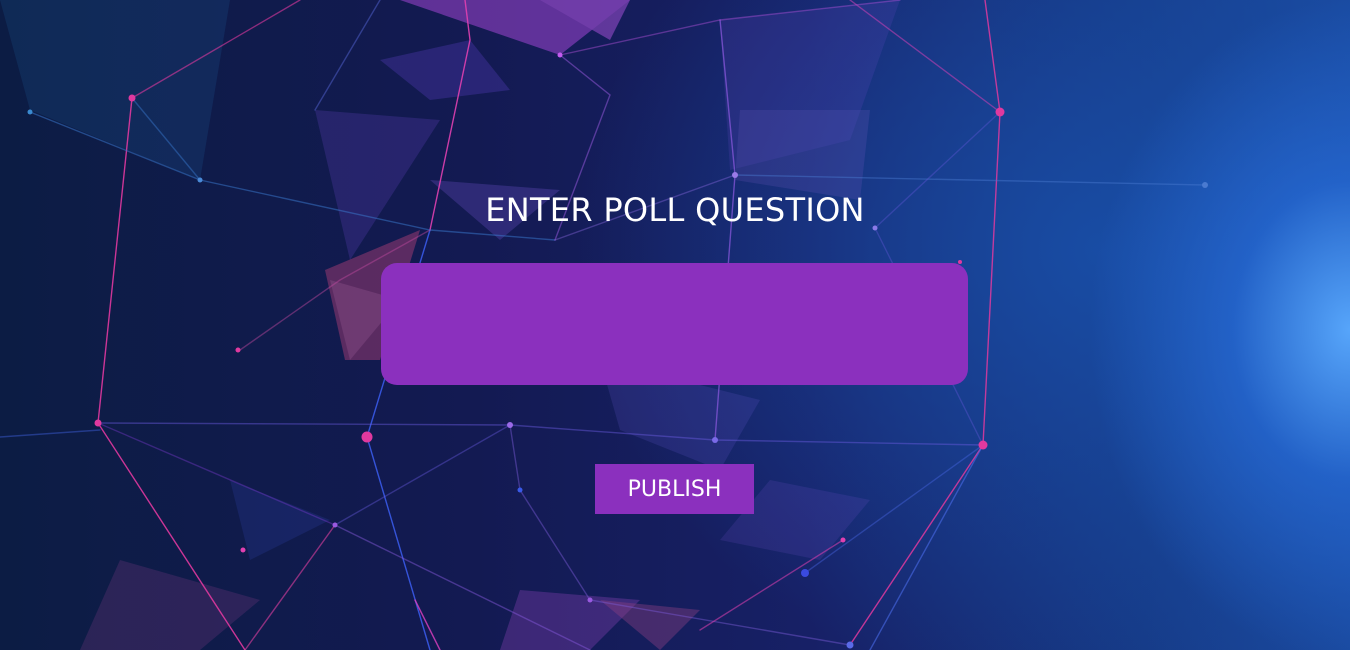 The width and height of the screenshot is (1350, 650). Describe the element at coordinates (674, 489) in the screenshot. I see `publish-button: PUBLISH` at that location.